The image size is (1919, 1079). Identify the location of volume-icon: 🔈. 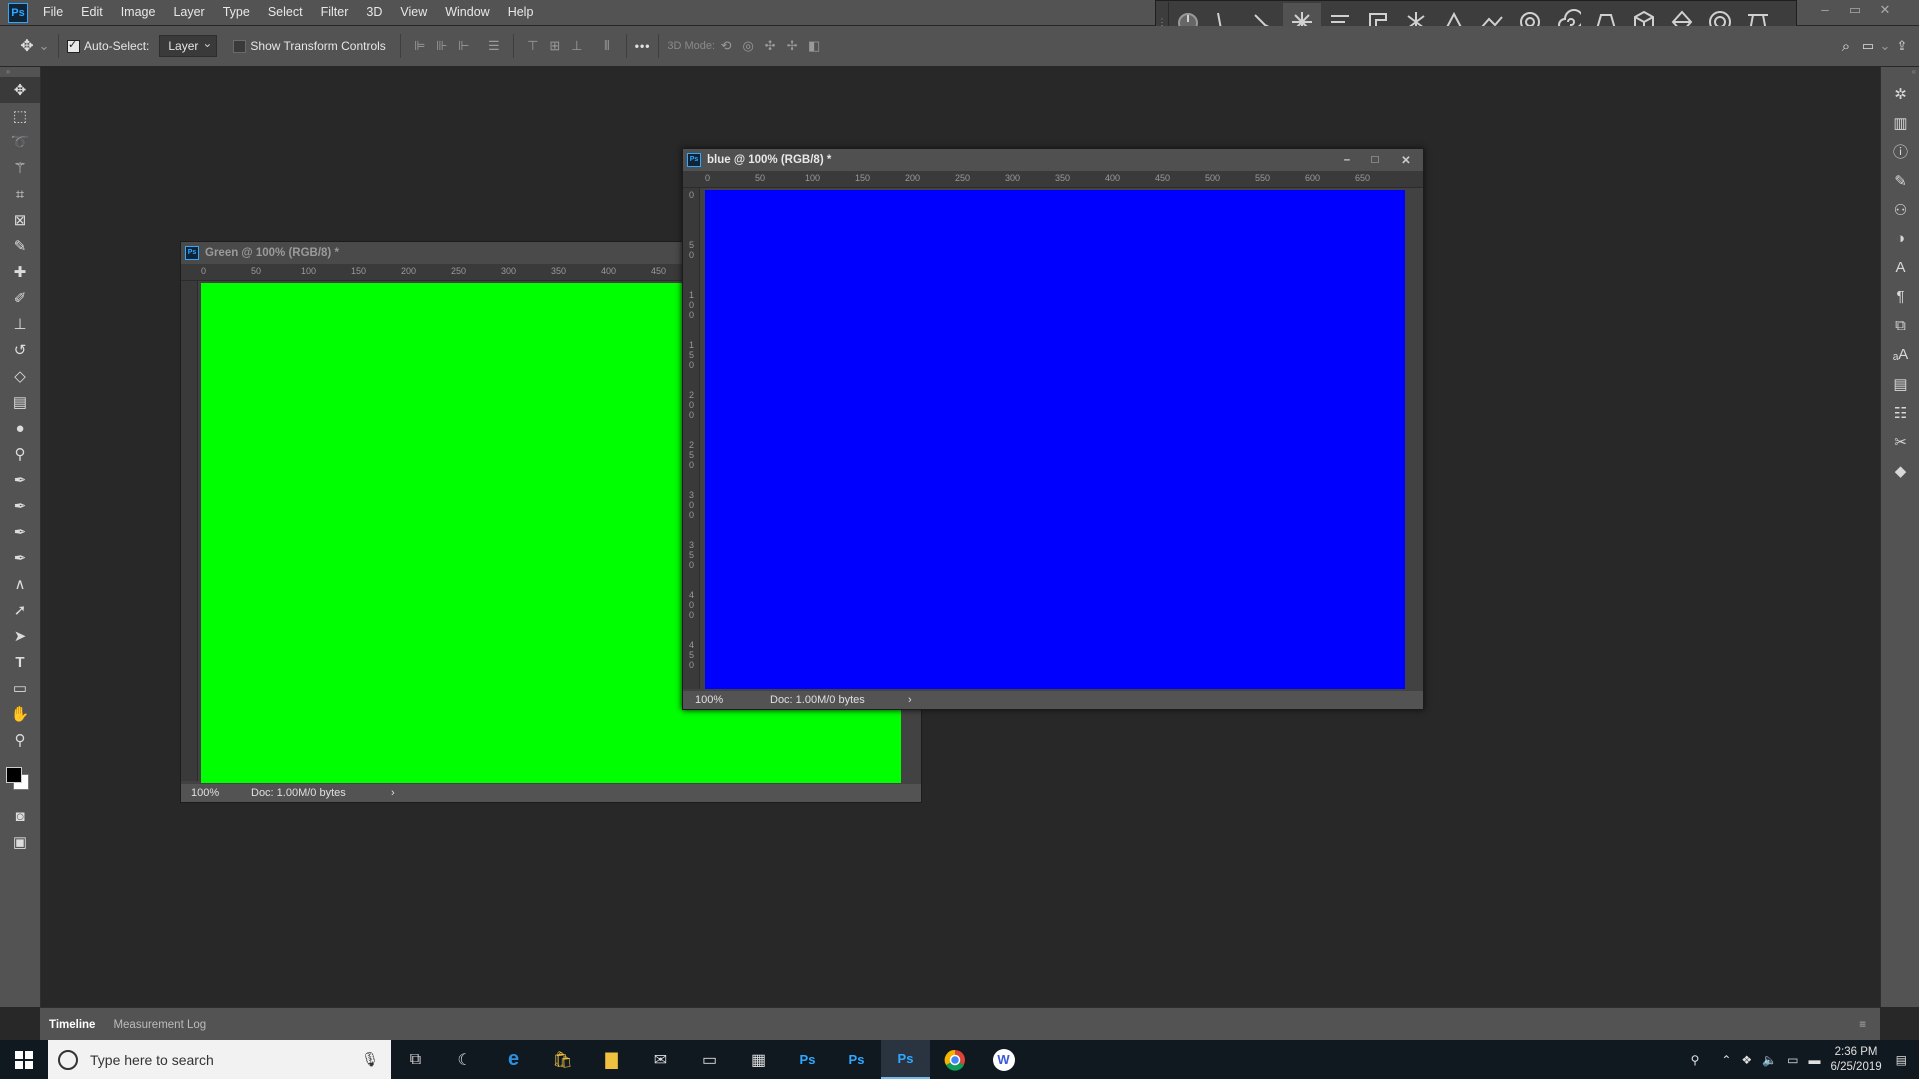
(1769, 1060).